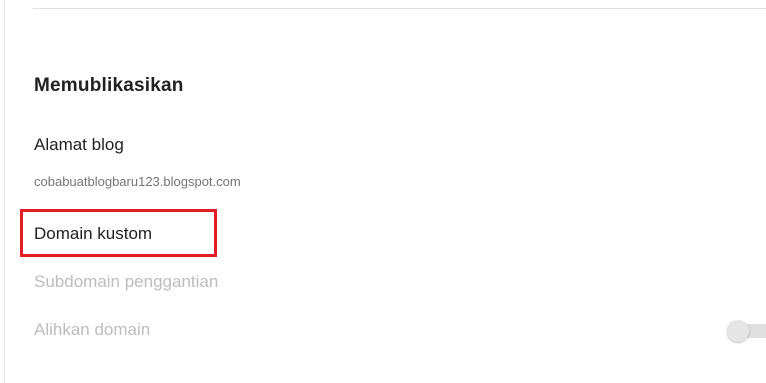  I want to click on panel-left-border, so click(4, 191).